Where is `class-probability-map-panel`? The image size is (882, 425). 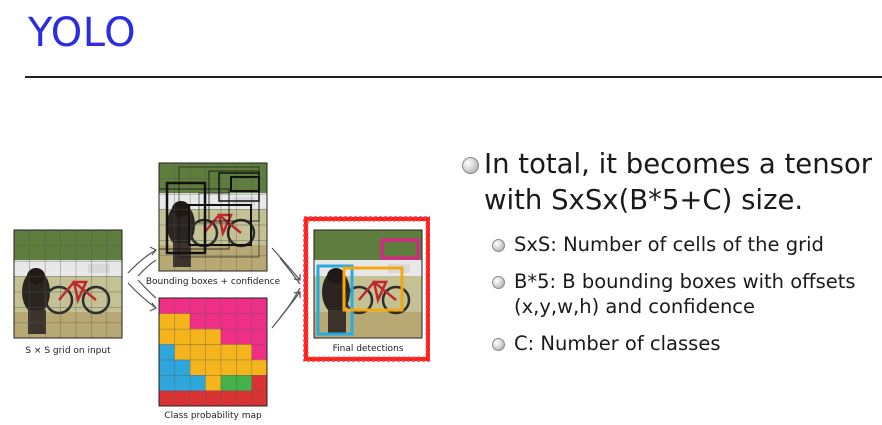 class-probability-map-panel is located at coordinates (213, 352).